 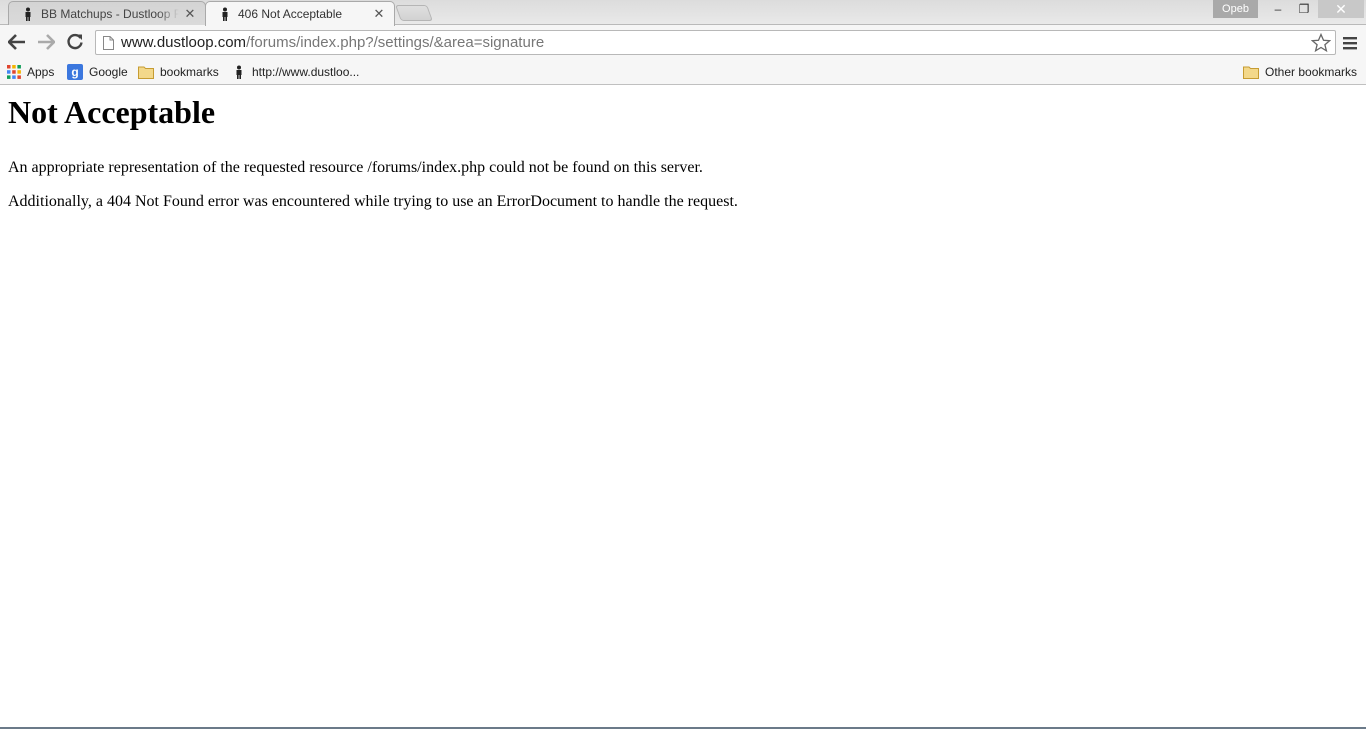 What do you see at coordinates (1278, 9) in the screenshot?
I see `minimize-icon: –` at bounding box center [1278, 9].